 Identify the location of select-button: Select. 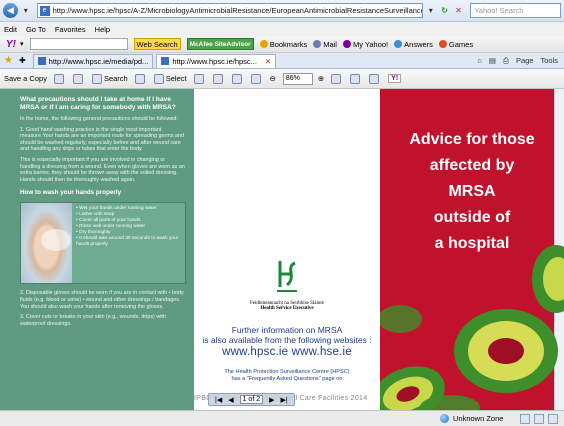
(170, 78).